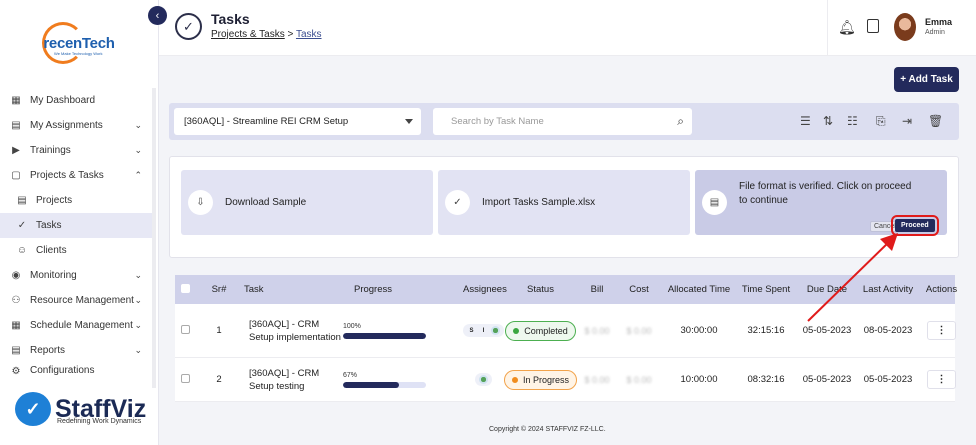  Describe the element at coordinates (254, 289) in the screenshot. I see `col-task: Task` at that location.